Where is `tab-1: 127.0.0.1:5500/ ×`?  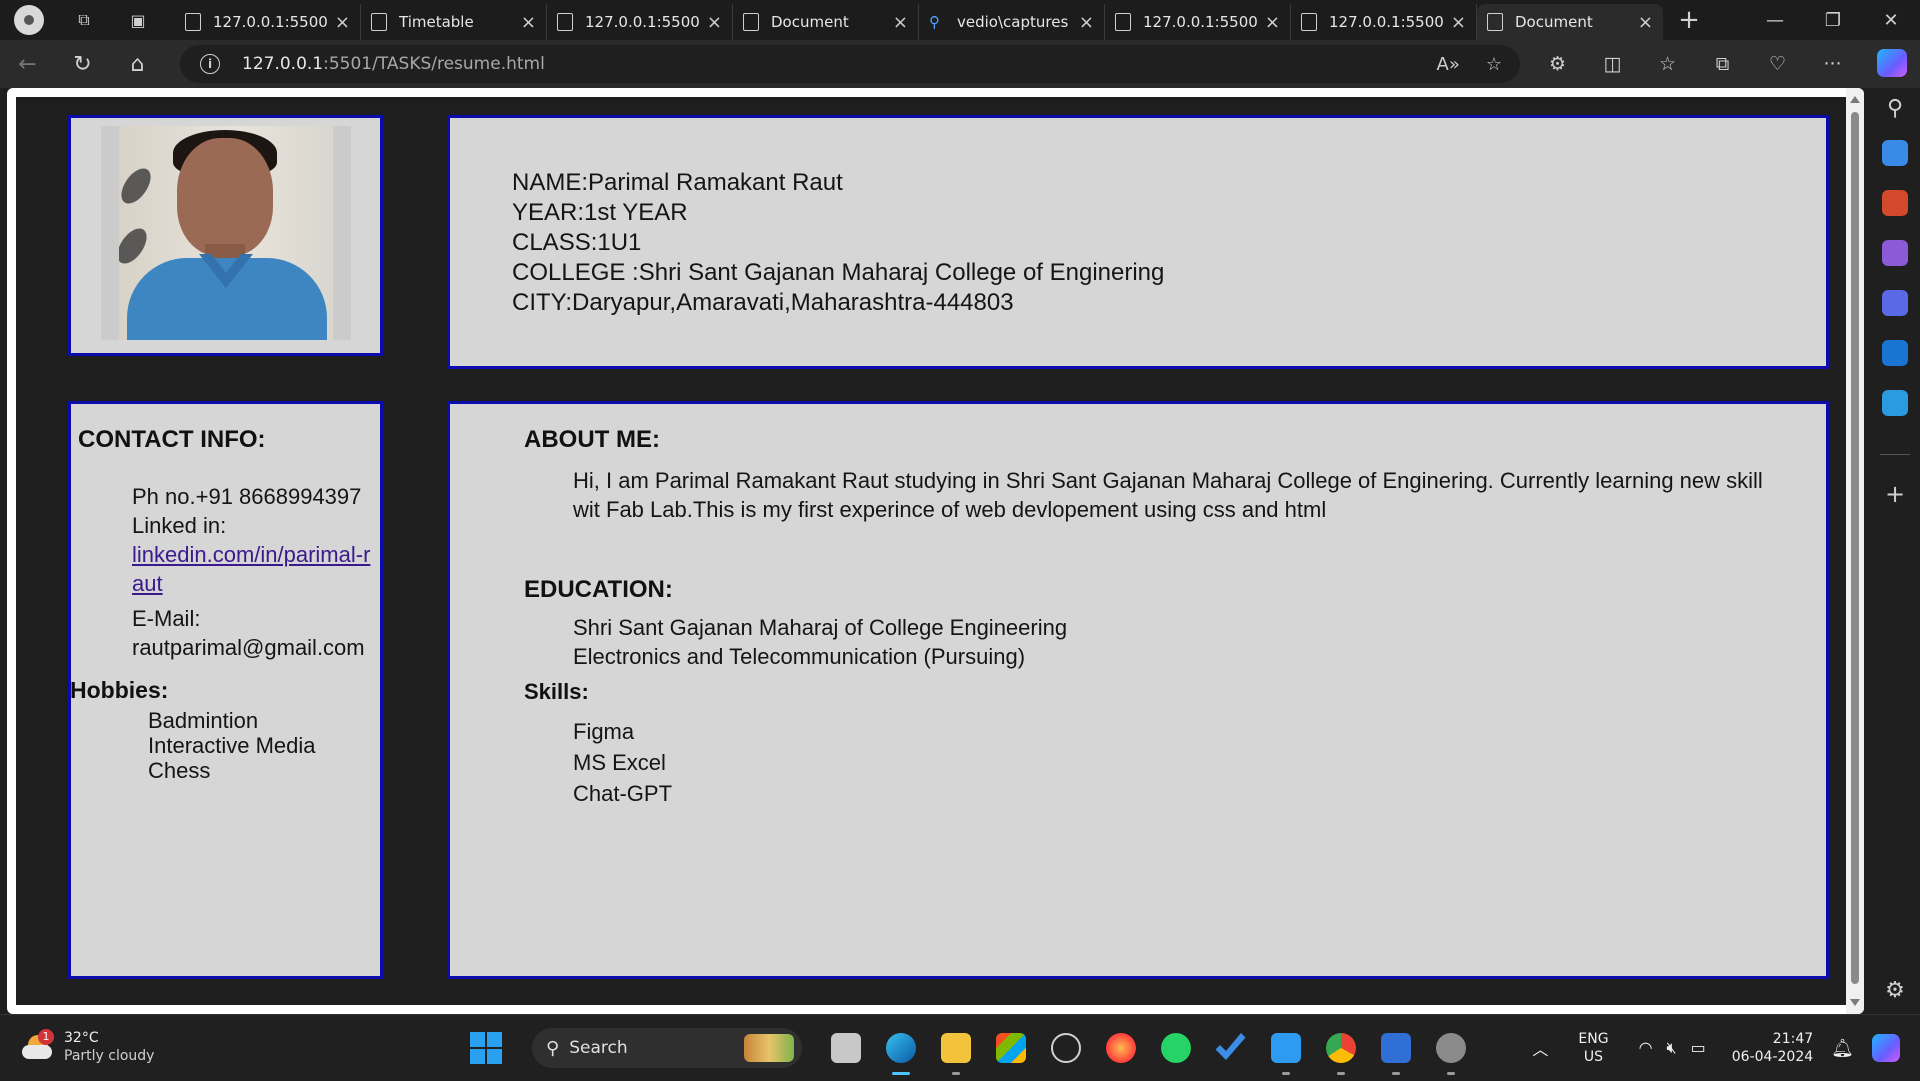 tab-1: 127.0.0.1:5500/ × is located at coordinates (268, 22).